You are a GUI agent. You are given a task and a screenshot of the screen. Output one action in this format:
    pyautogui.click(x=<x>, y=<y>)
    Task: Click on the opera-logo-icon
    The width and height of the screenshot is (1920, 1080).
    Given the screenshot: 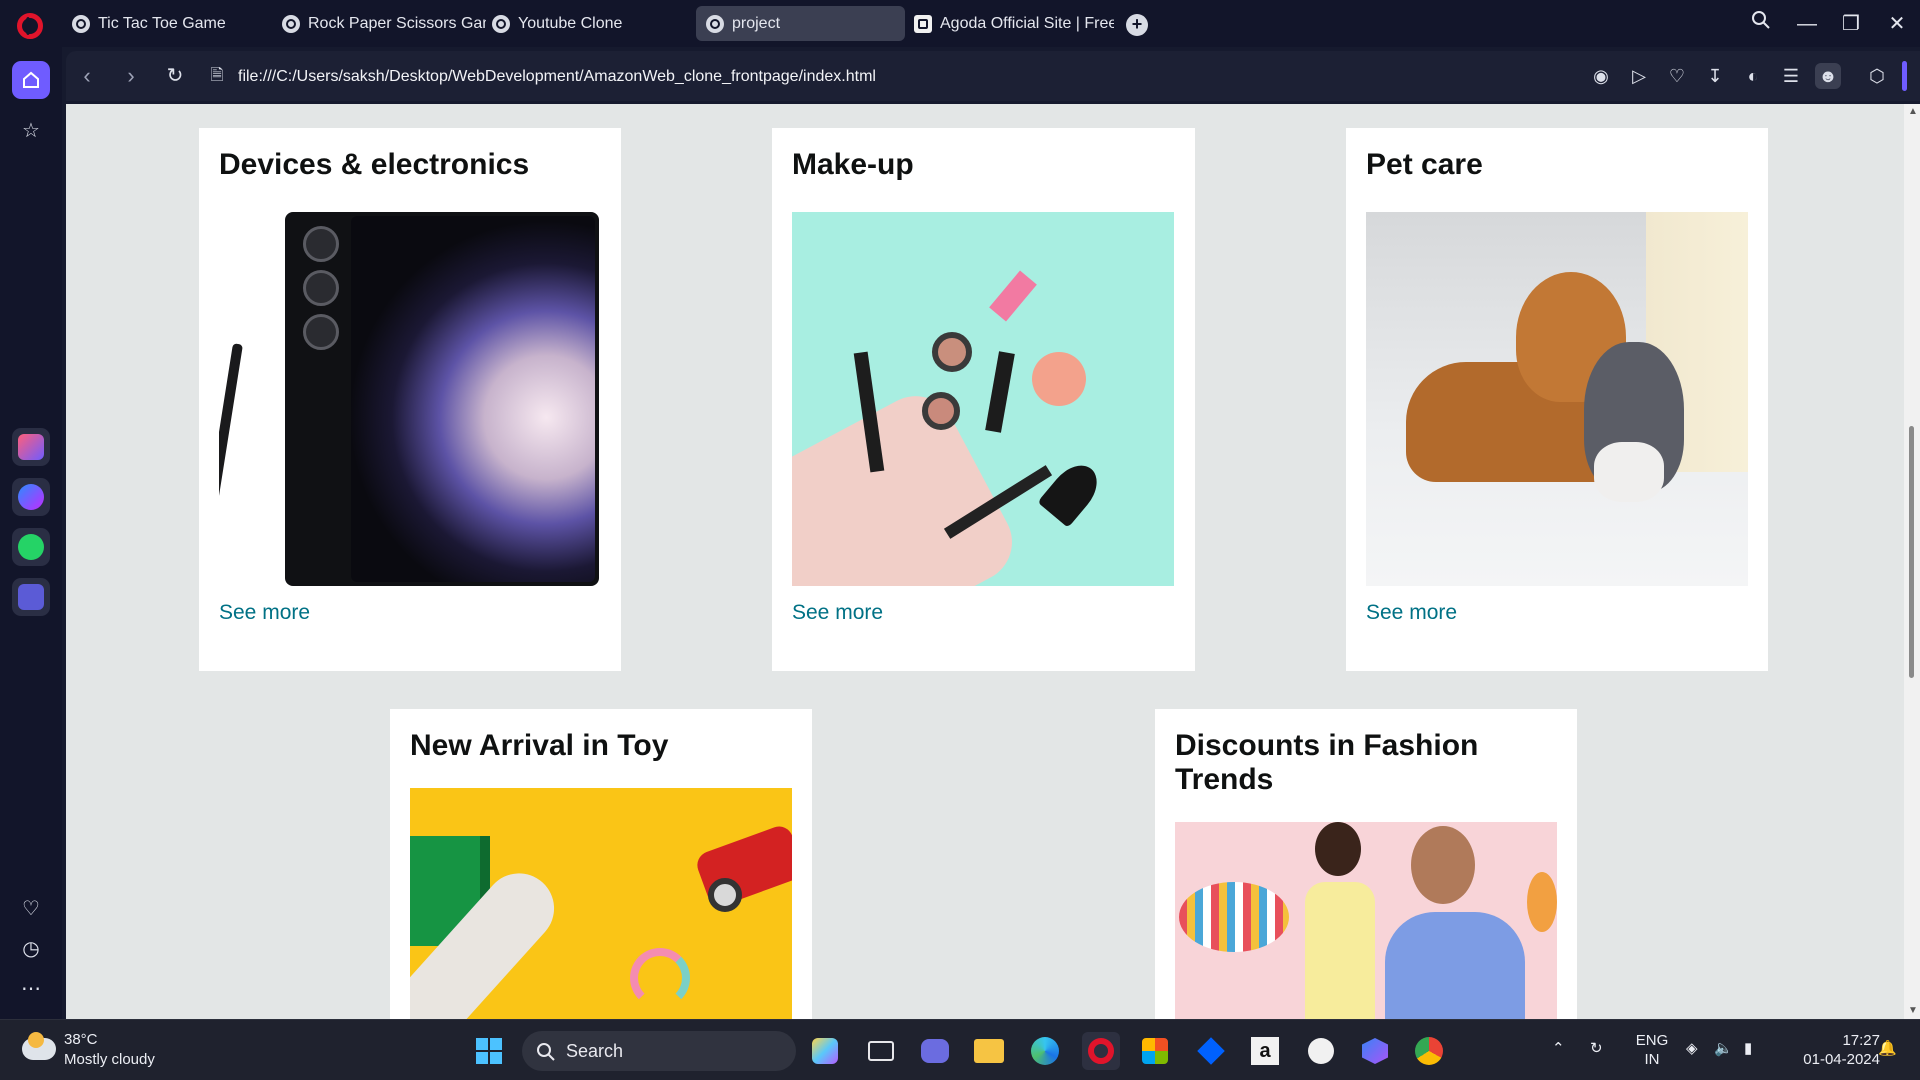 What is the action you would take?
    pyautogui.click(x=30, y=26)
    